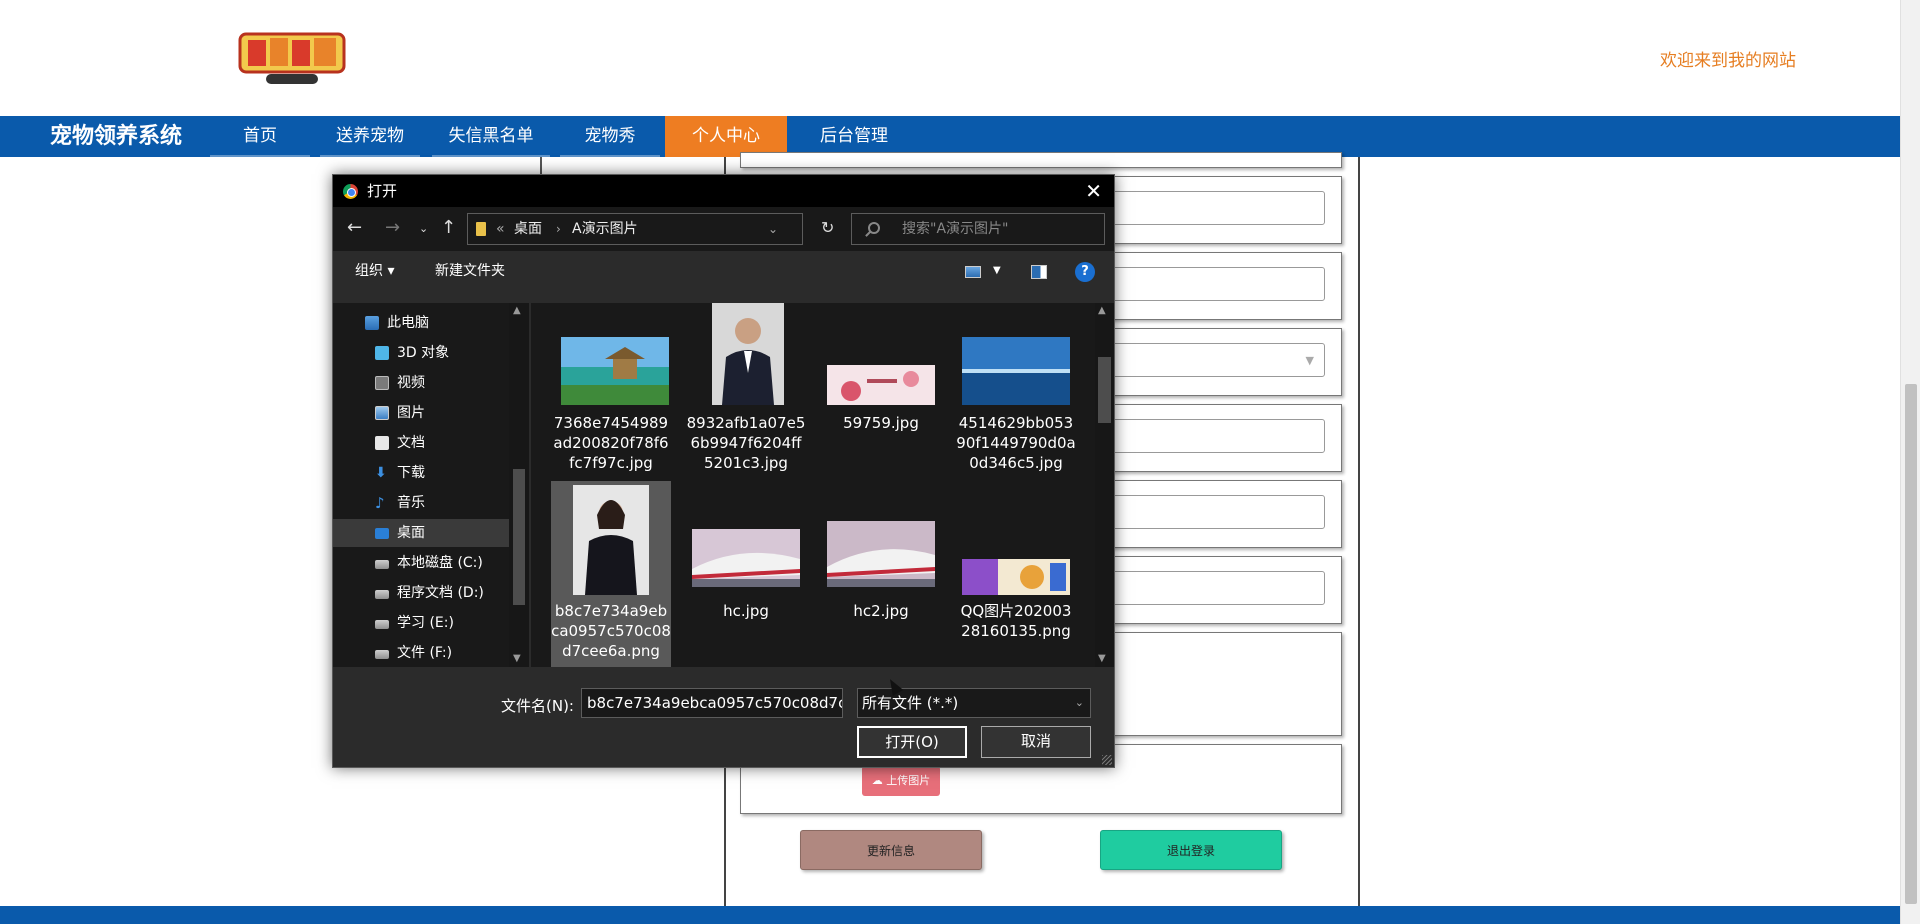 The image size is (1920, 924). Describe the element at coordinates (726, 136) in the screenshot. I see `nav-personal-center: 个人中心` at that location.